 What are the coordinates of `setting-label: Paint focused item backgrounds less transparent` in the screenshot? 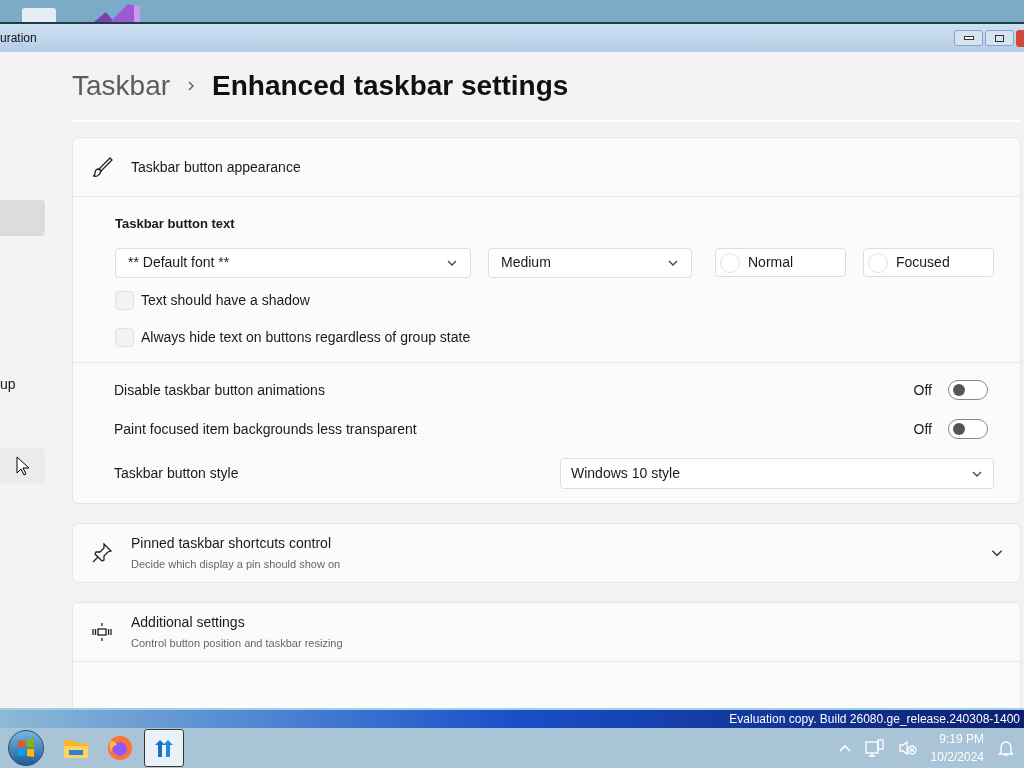 It's located at (266, 429).